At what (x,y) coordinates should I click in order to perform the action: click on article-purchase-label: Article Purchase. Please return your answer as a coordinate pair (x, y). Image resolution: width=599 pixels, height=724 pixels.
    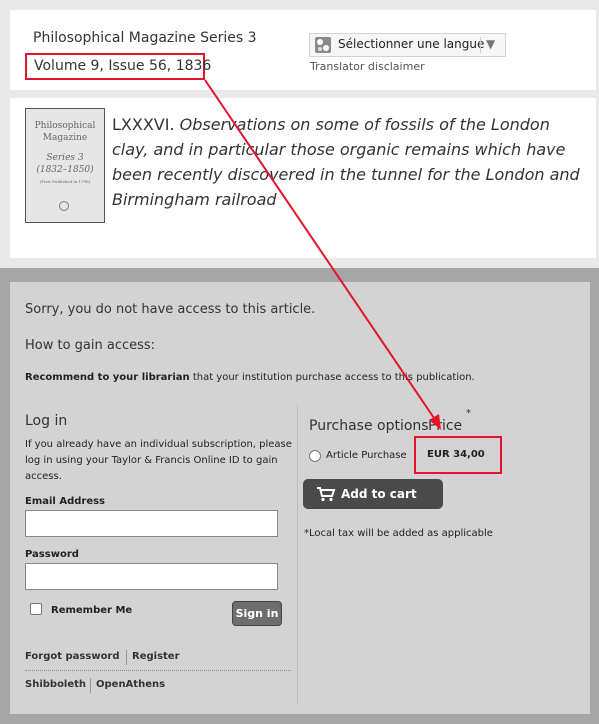
    Looking at the image, I should click on (366, 455).